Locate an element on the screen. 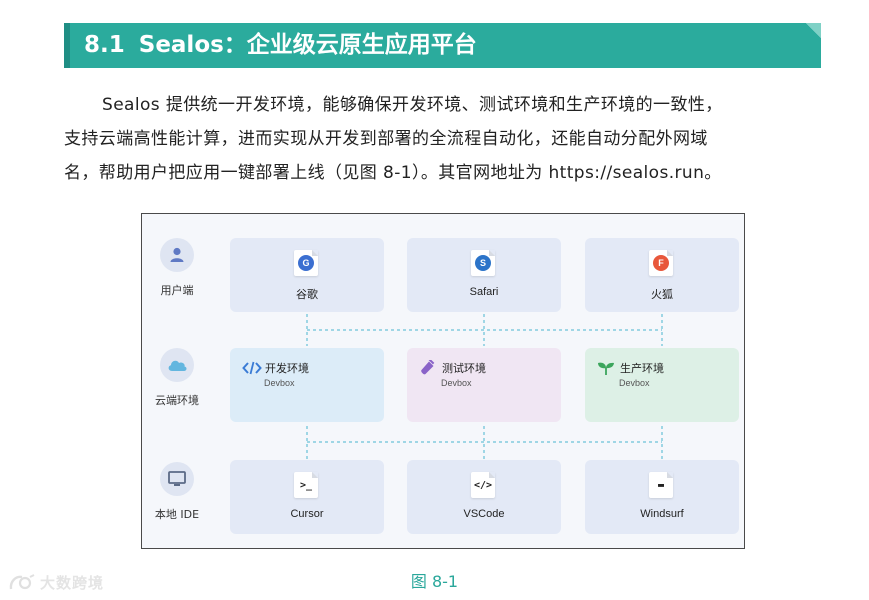 The height and width of the screenshot is (600, 869). env-card-dev: 开发环境 Devbox is located at coordinates (307, 385).